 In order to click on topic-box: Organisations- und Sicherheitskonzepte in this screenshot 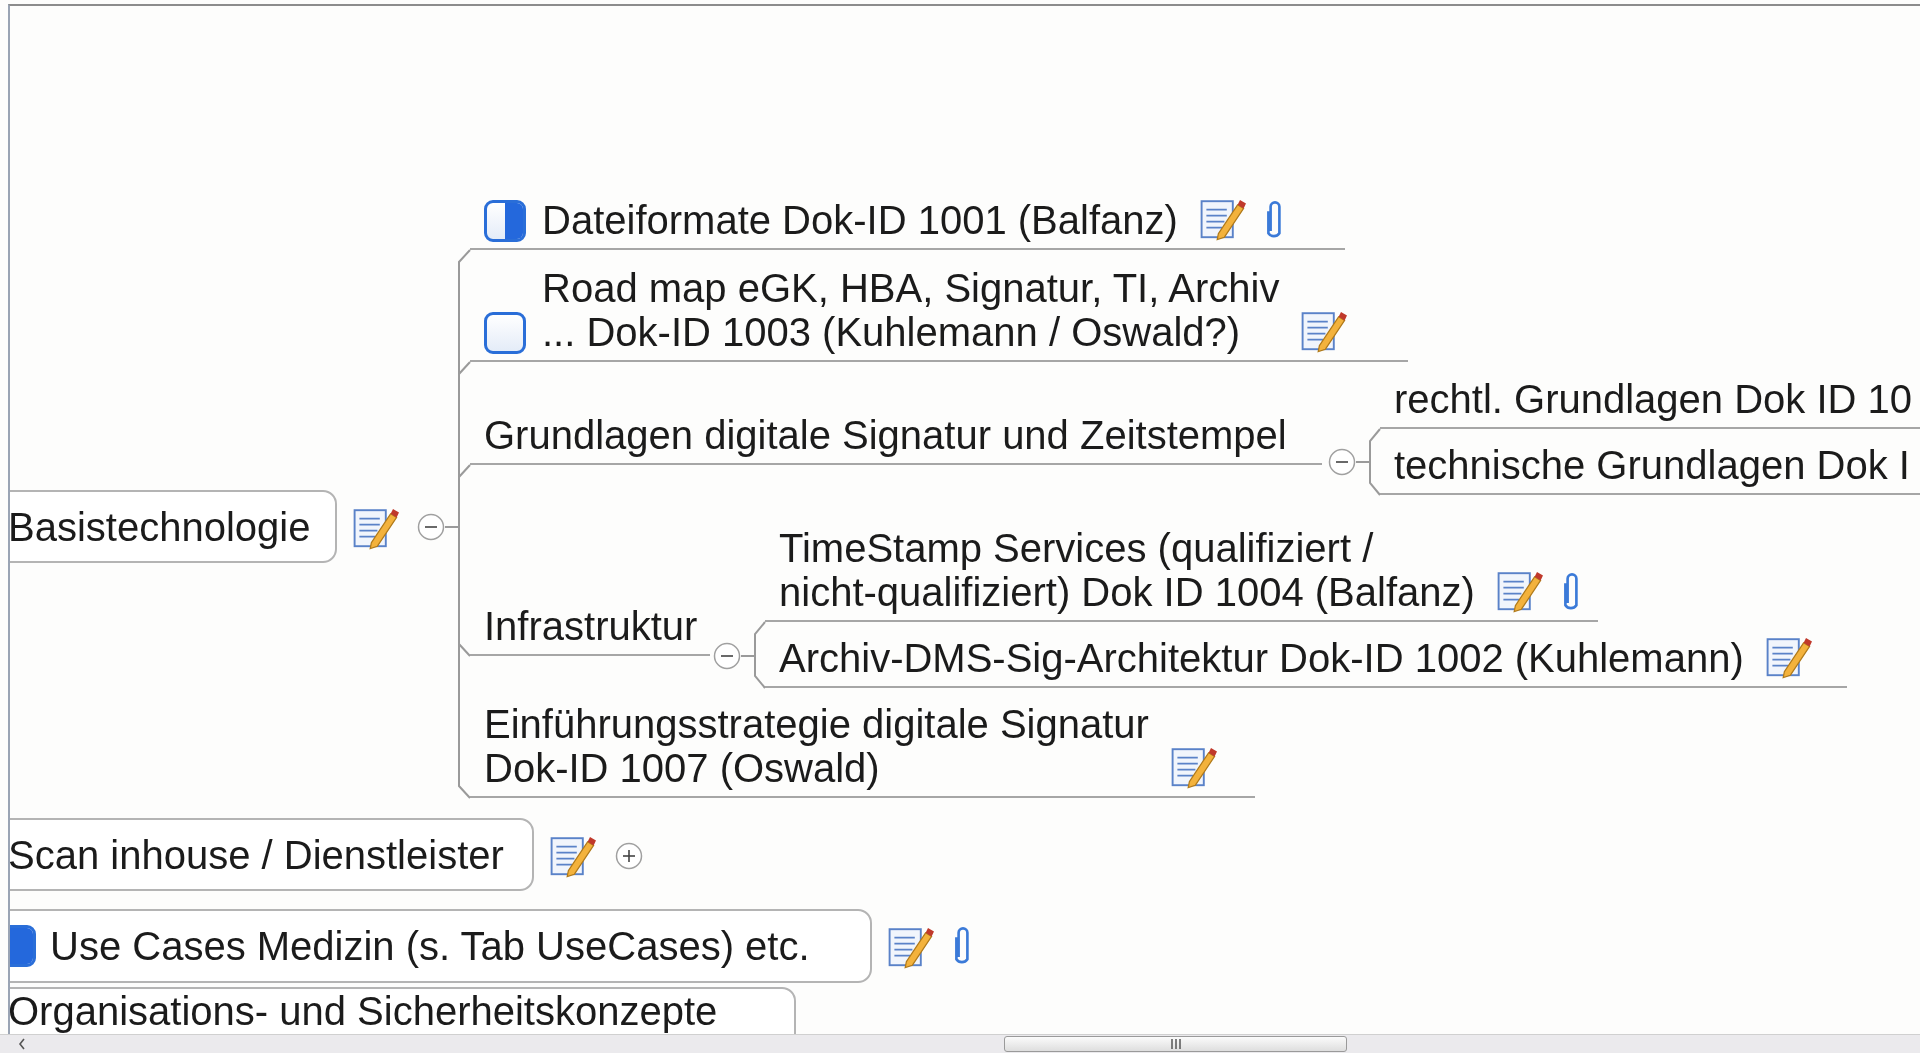, I will do `click(403, 1010)`.